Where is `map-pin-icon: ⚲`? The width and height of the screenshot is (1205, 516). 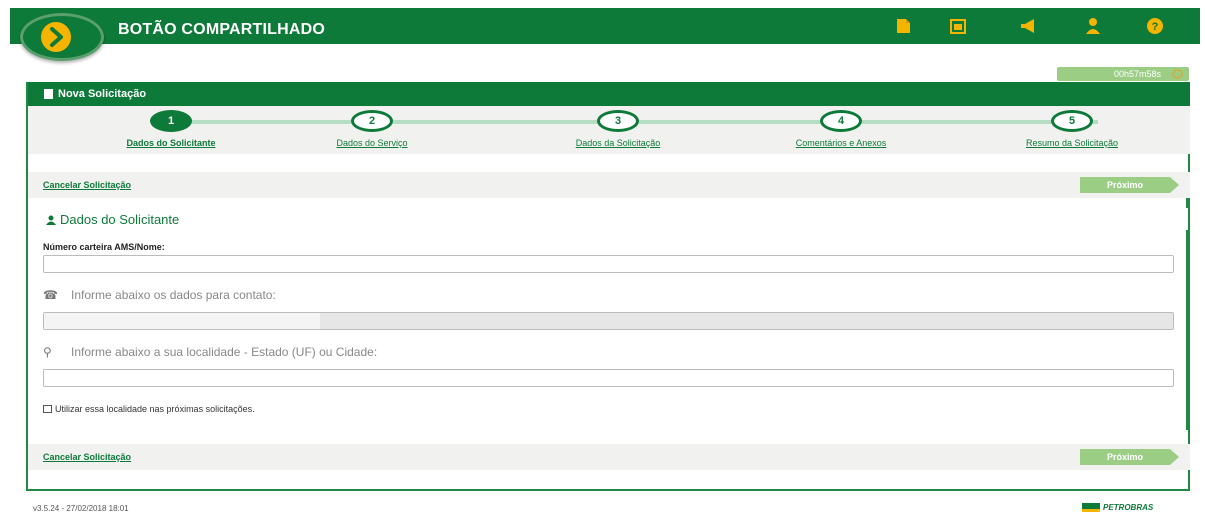 map-pin-icon: ⚲ is located at coordinates (47, 352).